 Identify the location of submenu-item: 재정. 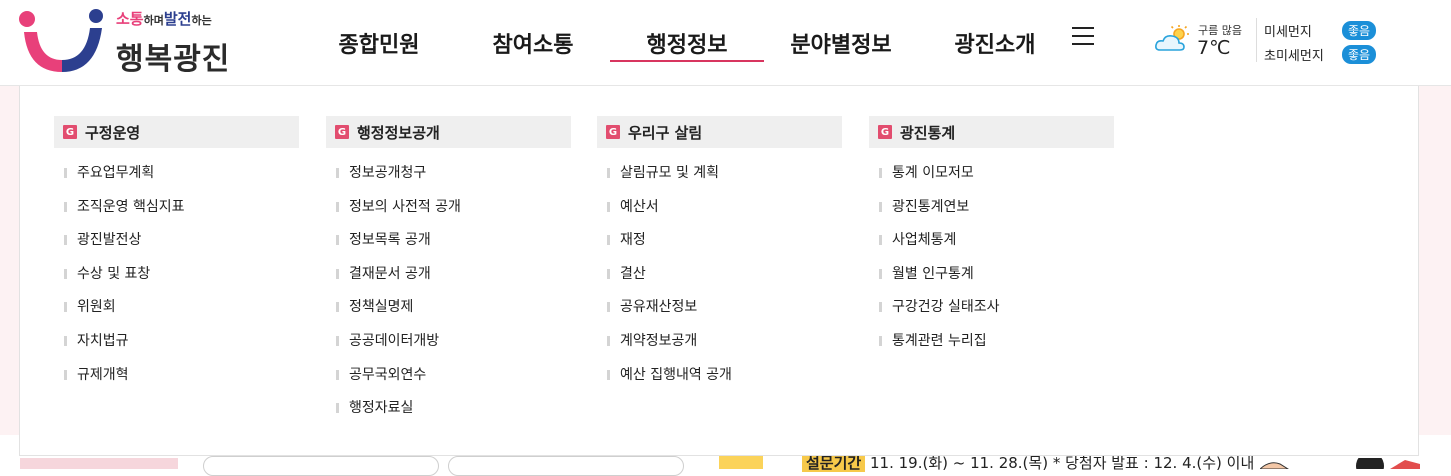
(719, 245).